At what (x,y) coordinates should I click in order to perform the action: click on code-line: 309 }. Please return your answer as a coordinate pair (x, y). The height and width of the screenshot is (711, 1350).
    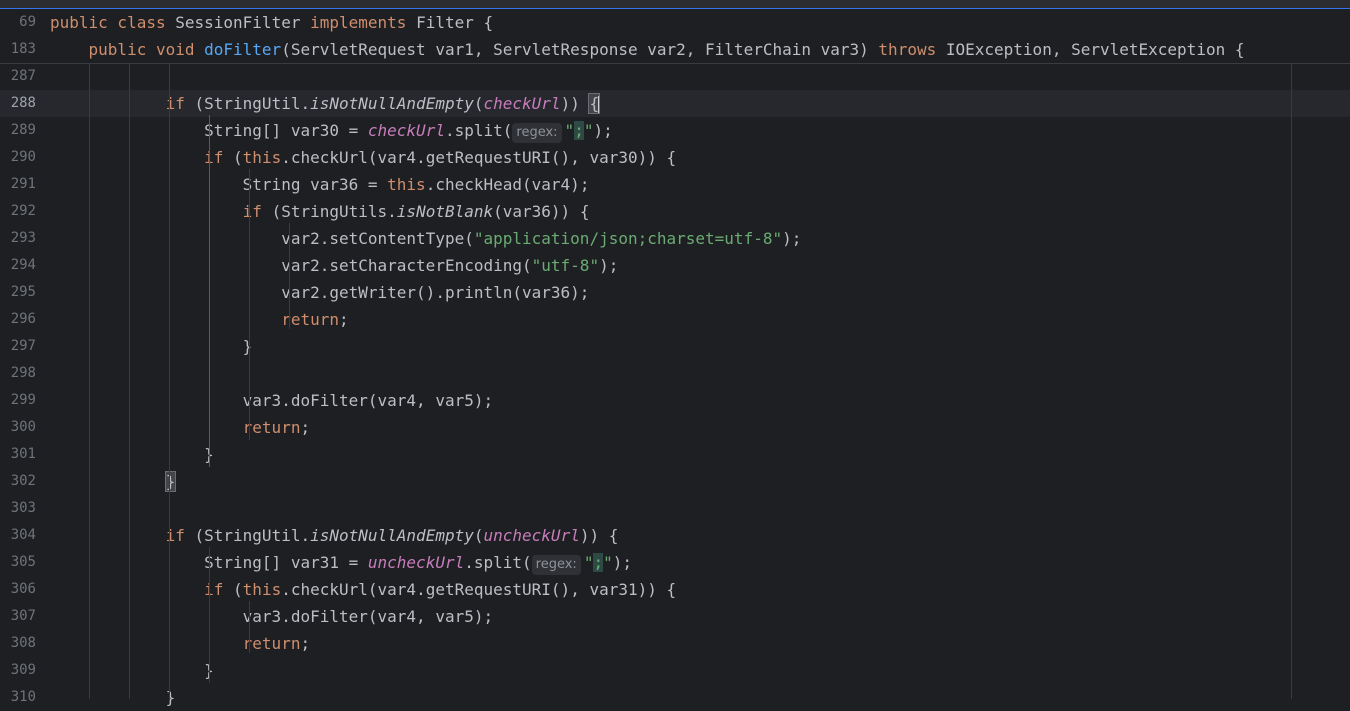
    Looking at the image, I should click on (675, 670).